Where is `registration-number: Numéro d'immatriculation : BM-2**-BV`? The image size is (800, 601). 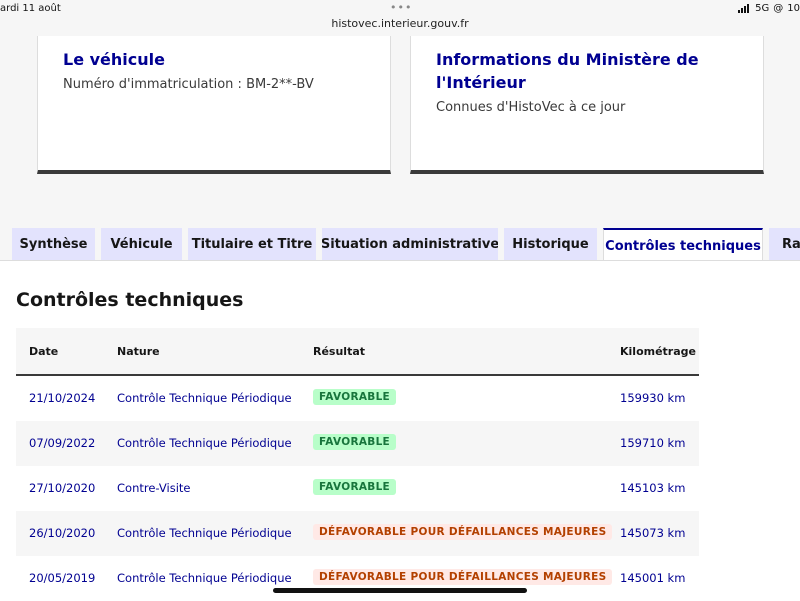 registration-number: Numéro d'immatriculation : BM-2**-BV is located at coordinates (188, 84).